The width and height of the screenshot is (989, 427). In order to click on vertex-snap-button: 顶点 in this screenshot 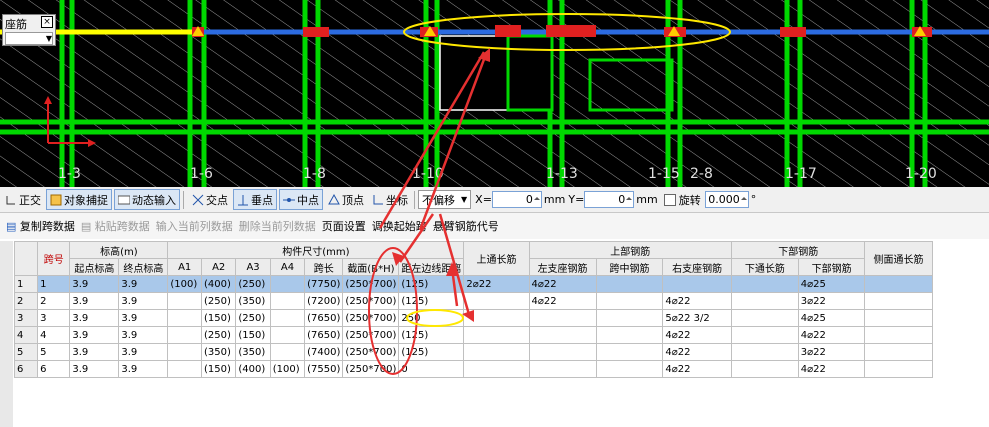, I will do `click(346, 199)`.